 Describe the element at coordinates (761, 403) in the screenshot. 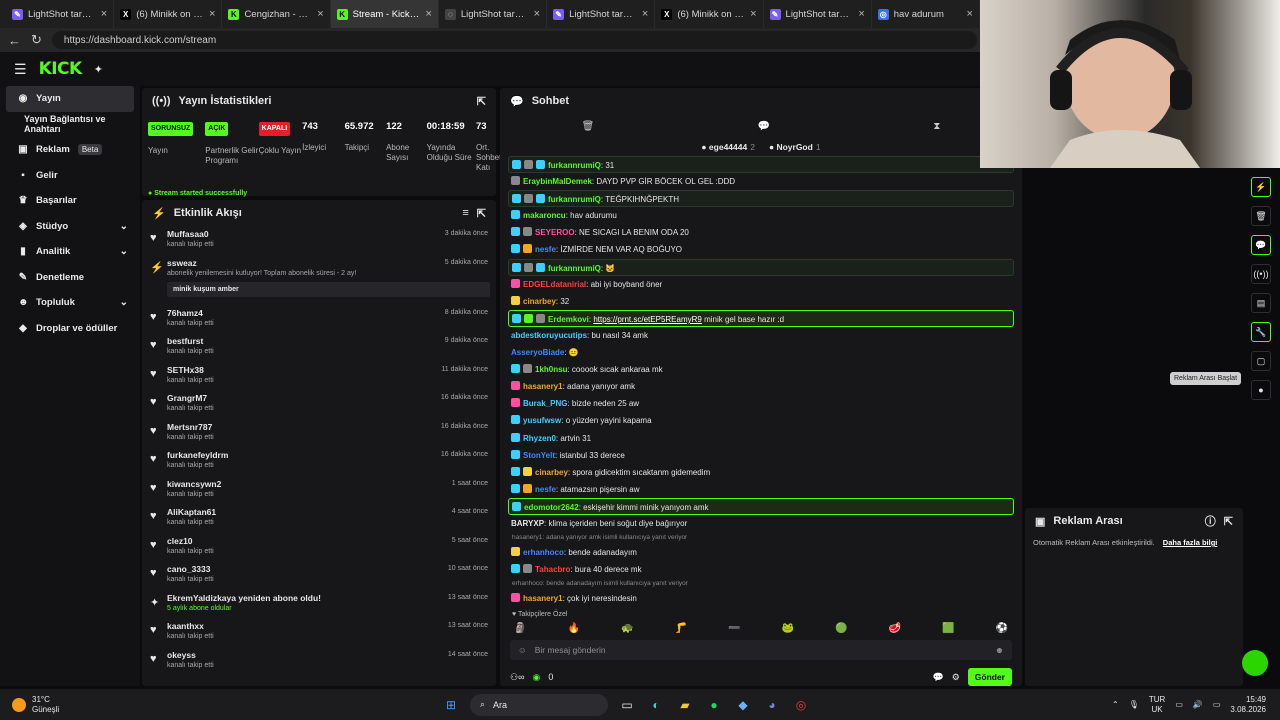

I see `chat-message: Burak_PNG: bizde neden 25 aw` at that location.